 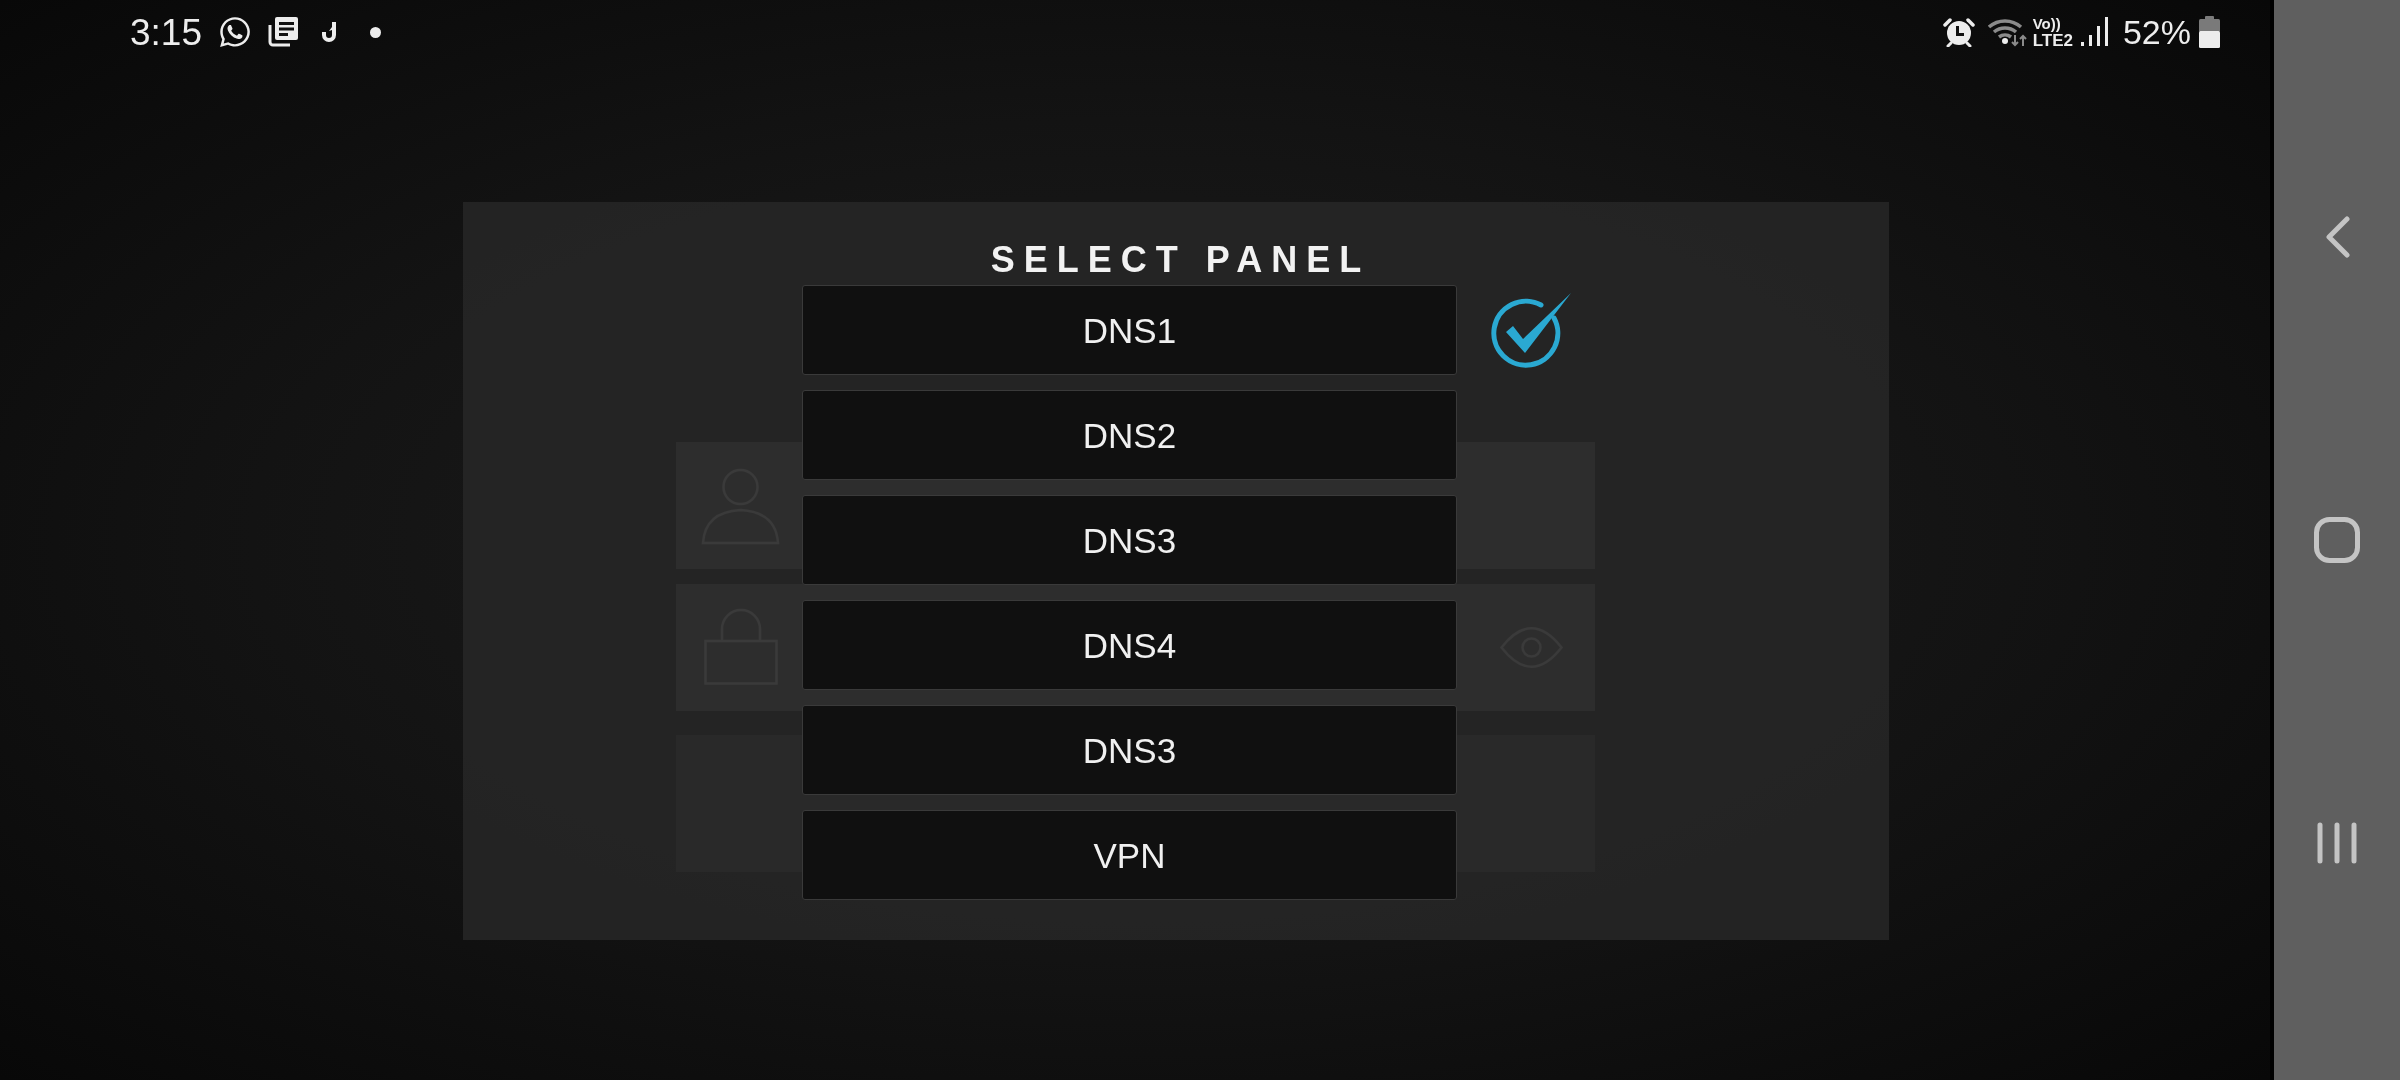 I want to click on alarm-clock-icon, so click(x=1958, y=32).